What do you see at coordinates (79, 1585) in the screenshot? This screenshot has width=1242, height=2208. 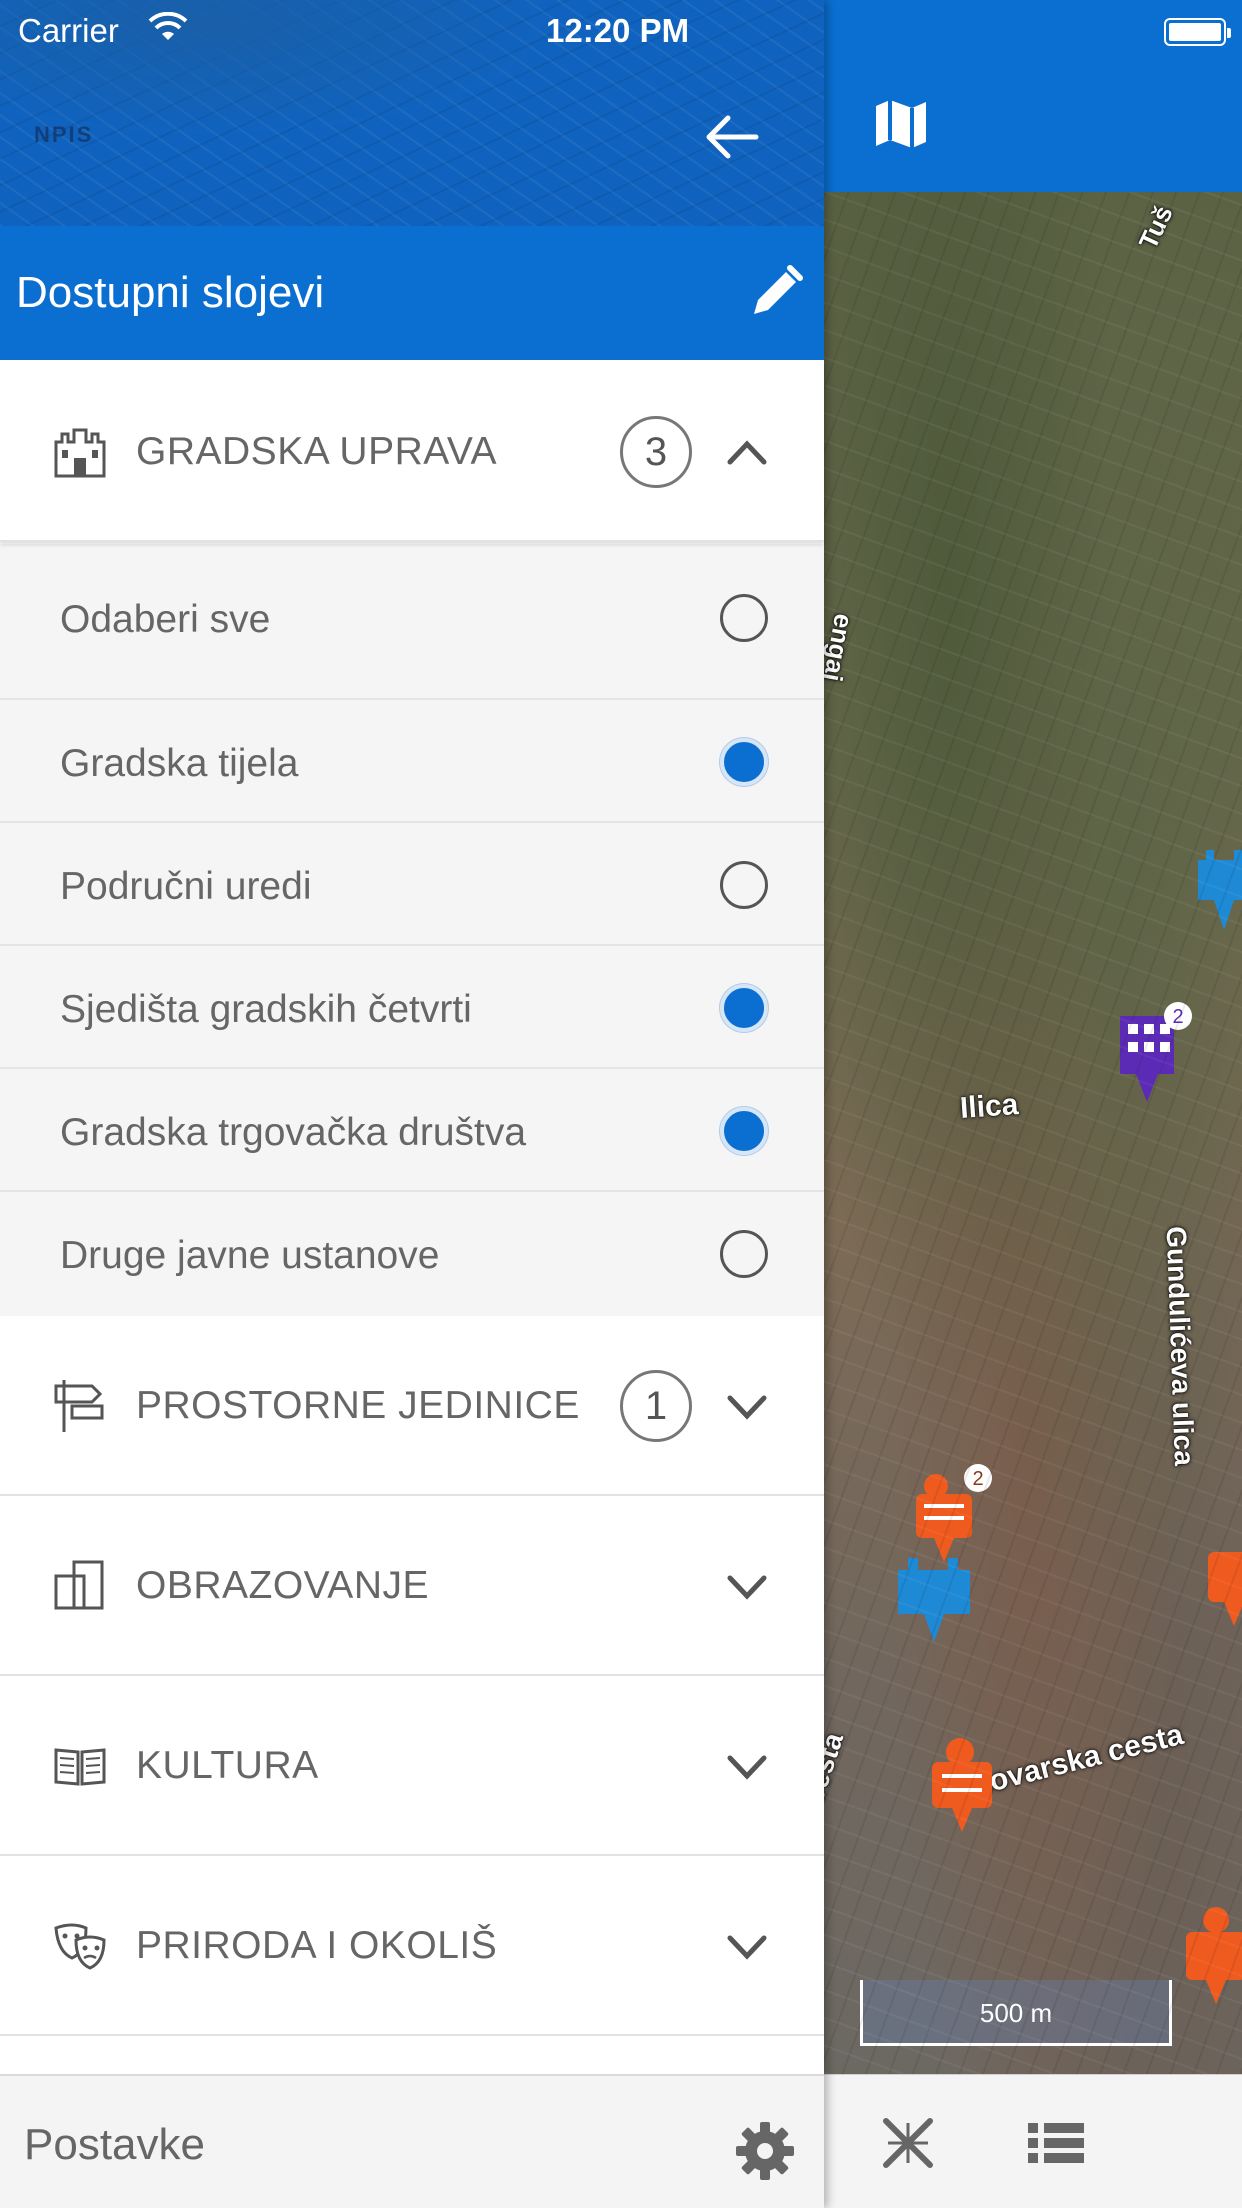 I see `squares-icon` at bounding box center [79, 1585].